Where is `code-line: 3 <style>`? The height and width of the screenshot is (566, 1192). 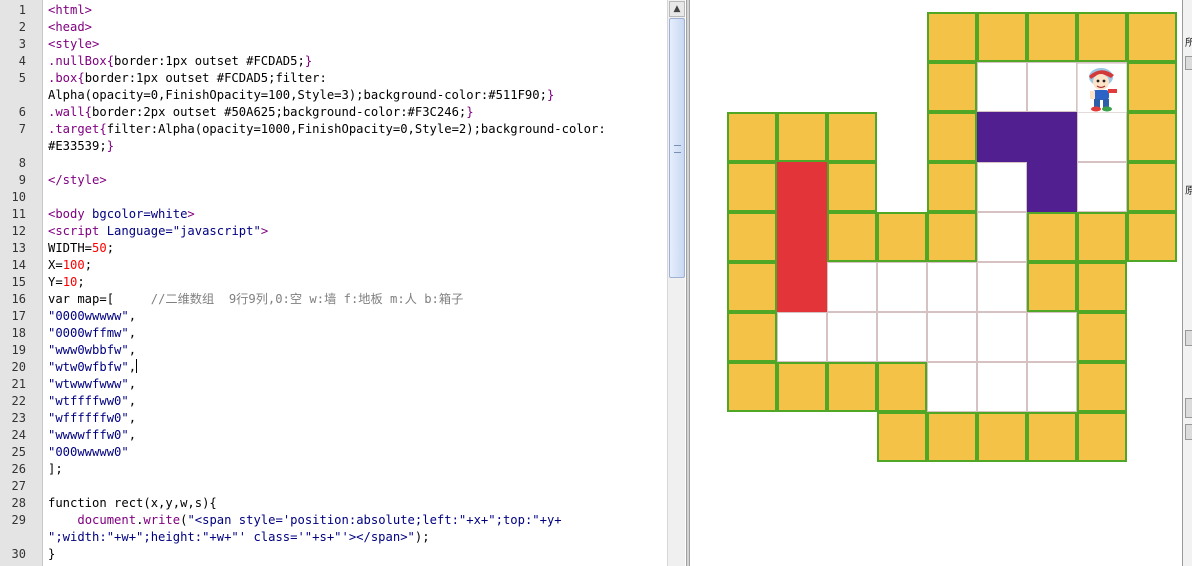
code-line: 3 <style> is located at coordinates (330, 44).